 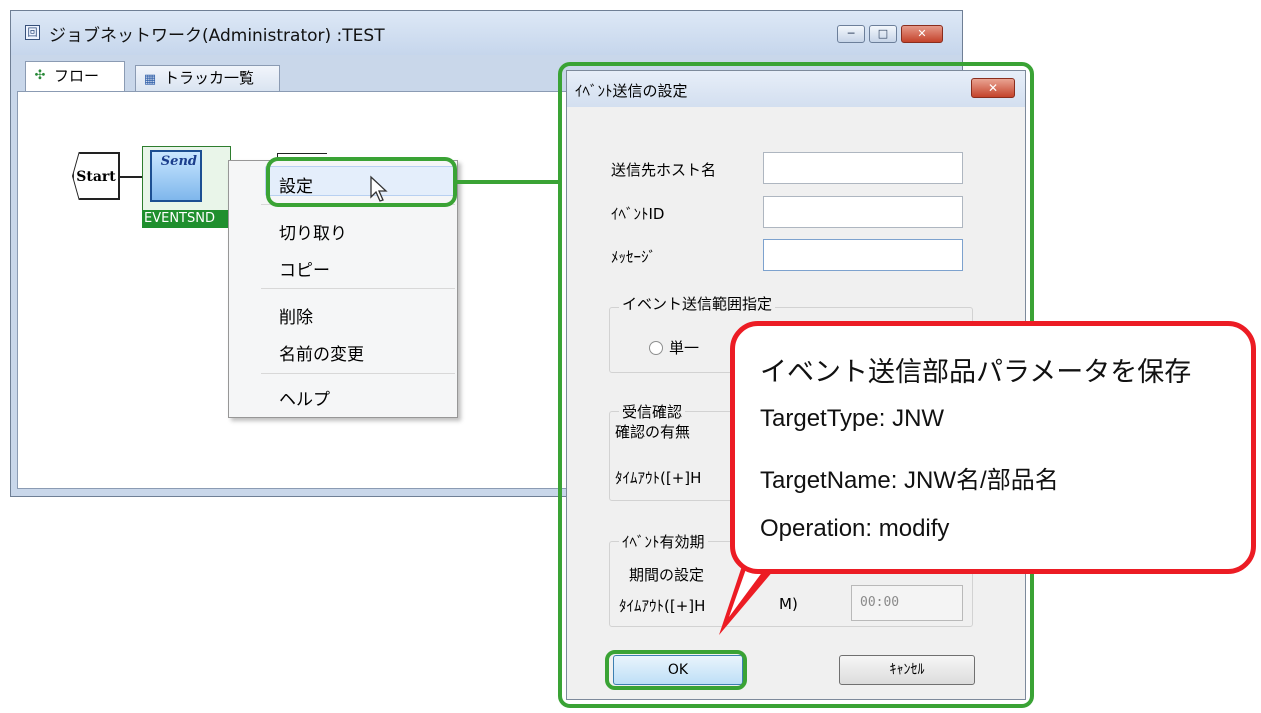 What do you see at coordinates (379, 188) in the screenshot?
I see `mouse-cursor-icon` at bounding box center [379, 188].